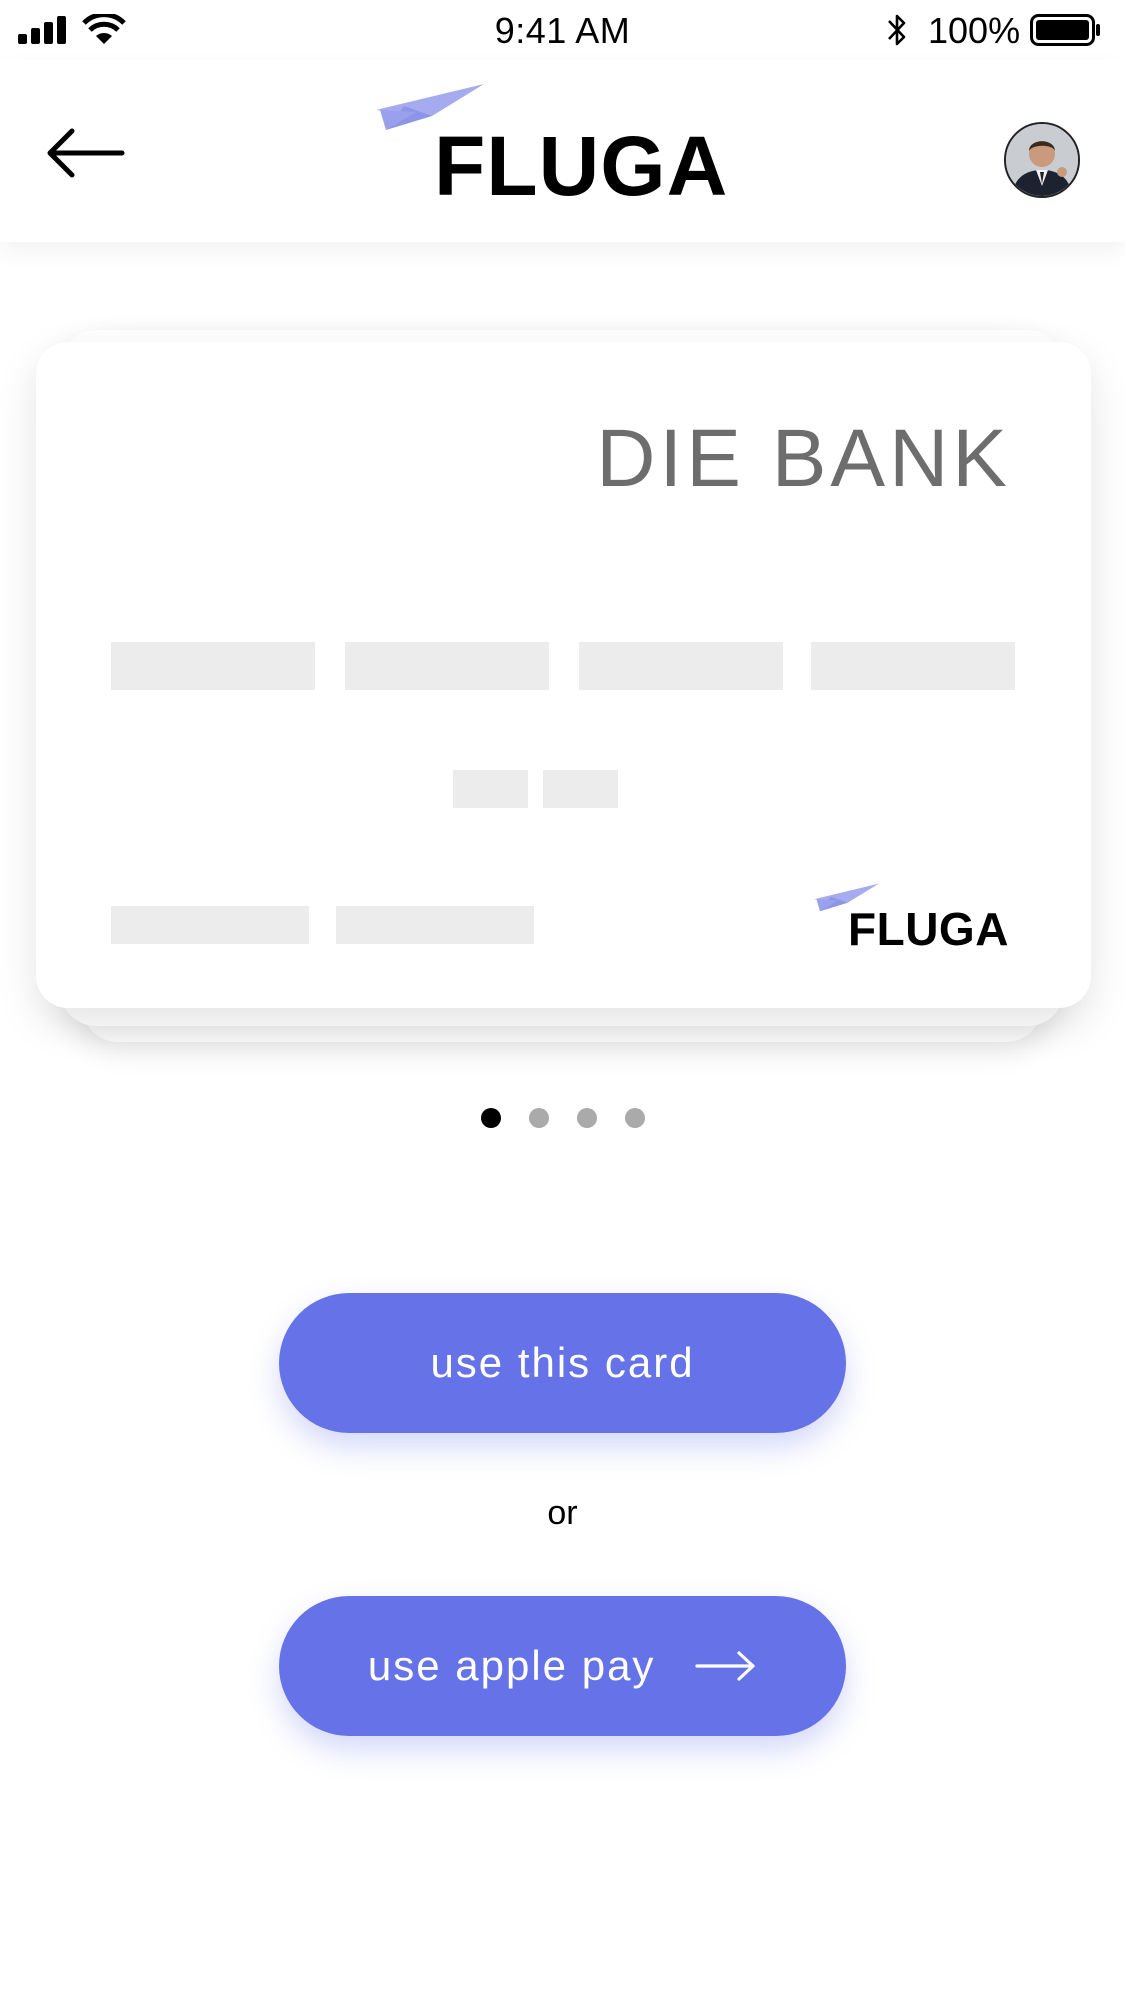 This screenshot has width=1125, height=2001. Describe the element at coordinates (435, 925) in the screenshot. I see `cardholder-placeholder-last` at that location.